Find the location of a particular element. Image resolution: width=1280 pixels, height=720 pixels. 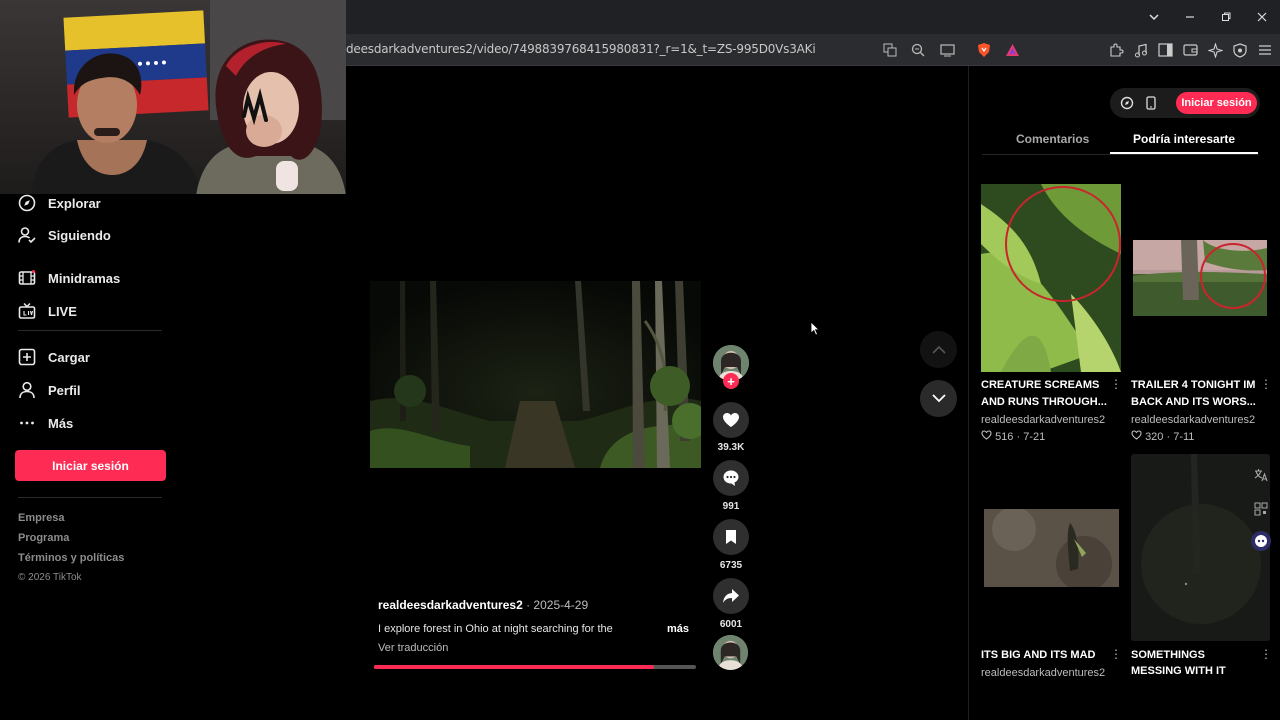

forest-night-video-frame is located at coordinates (535, 374).